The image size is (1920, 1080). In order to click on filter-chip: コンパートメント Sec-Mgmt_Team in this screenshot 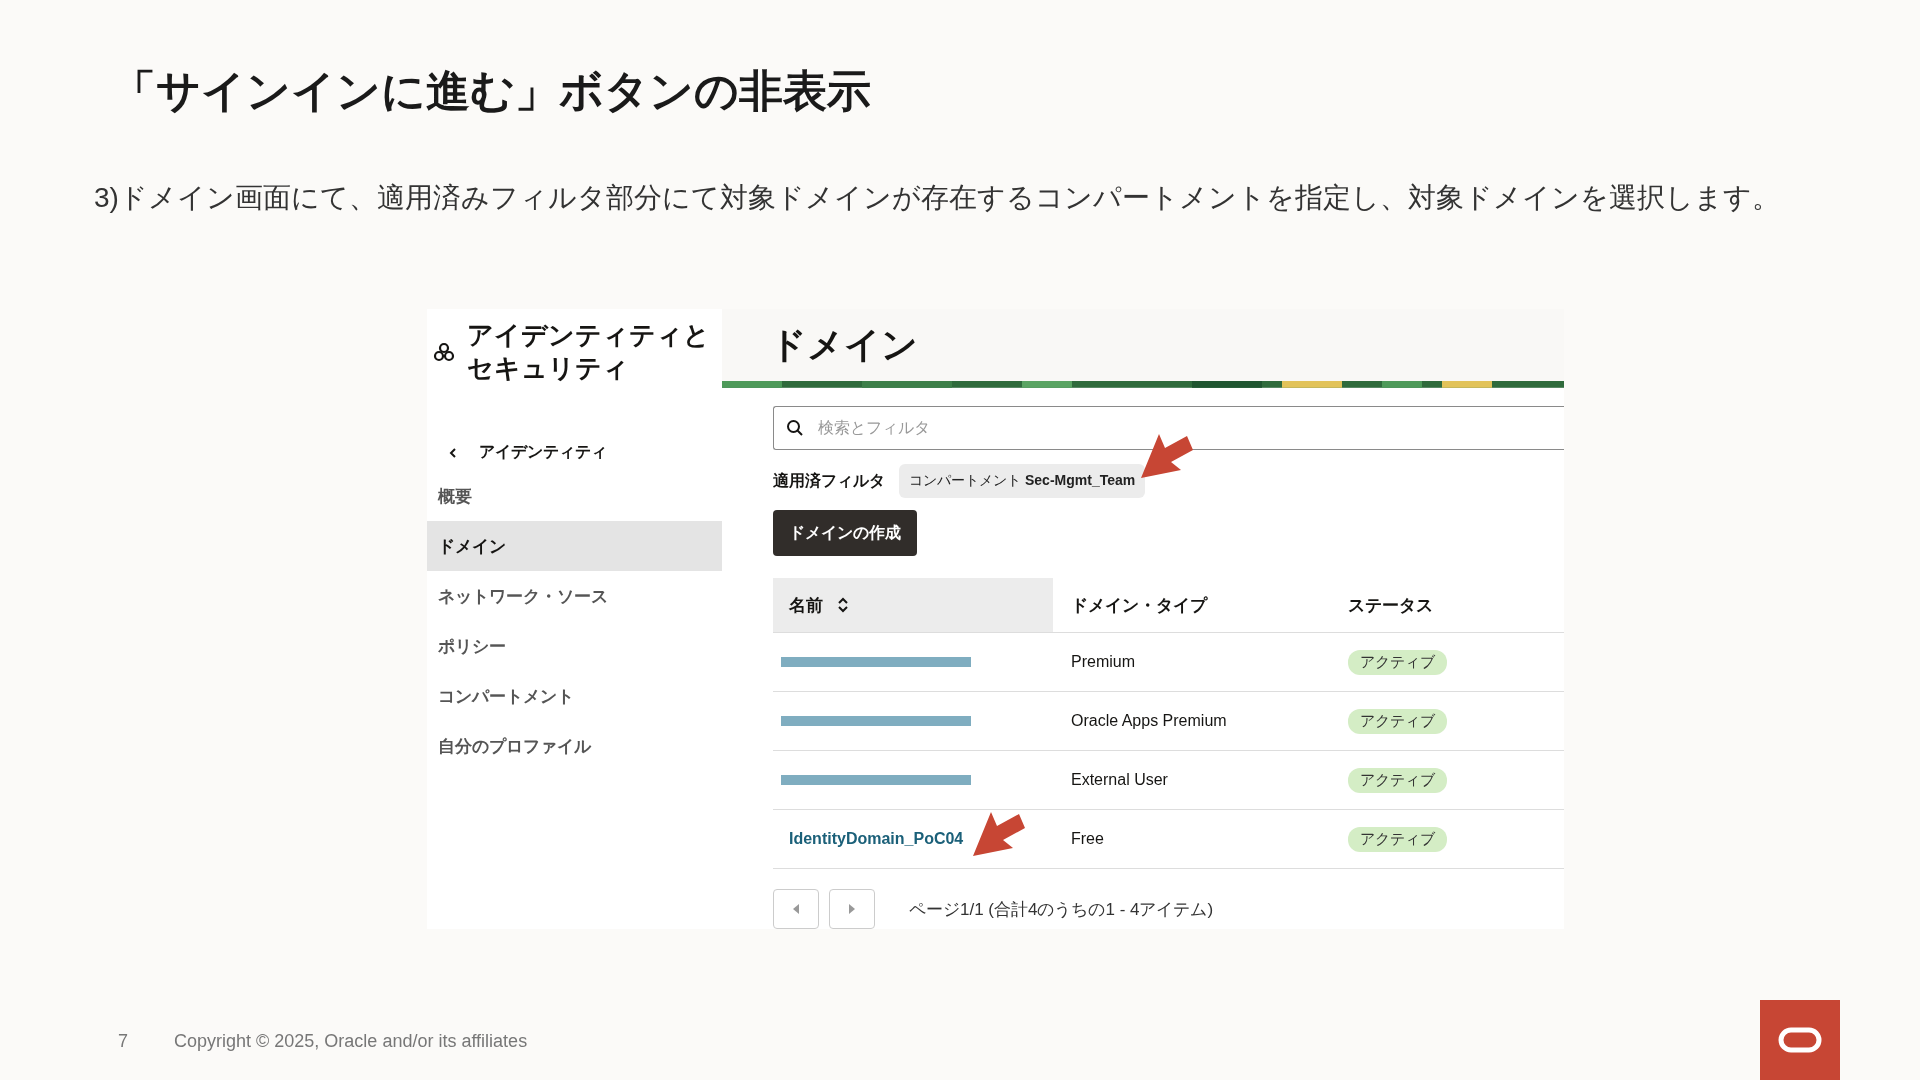, I will do `click(1022, 481)`.